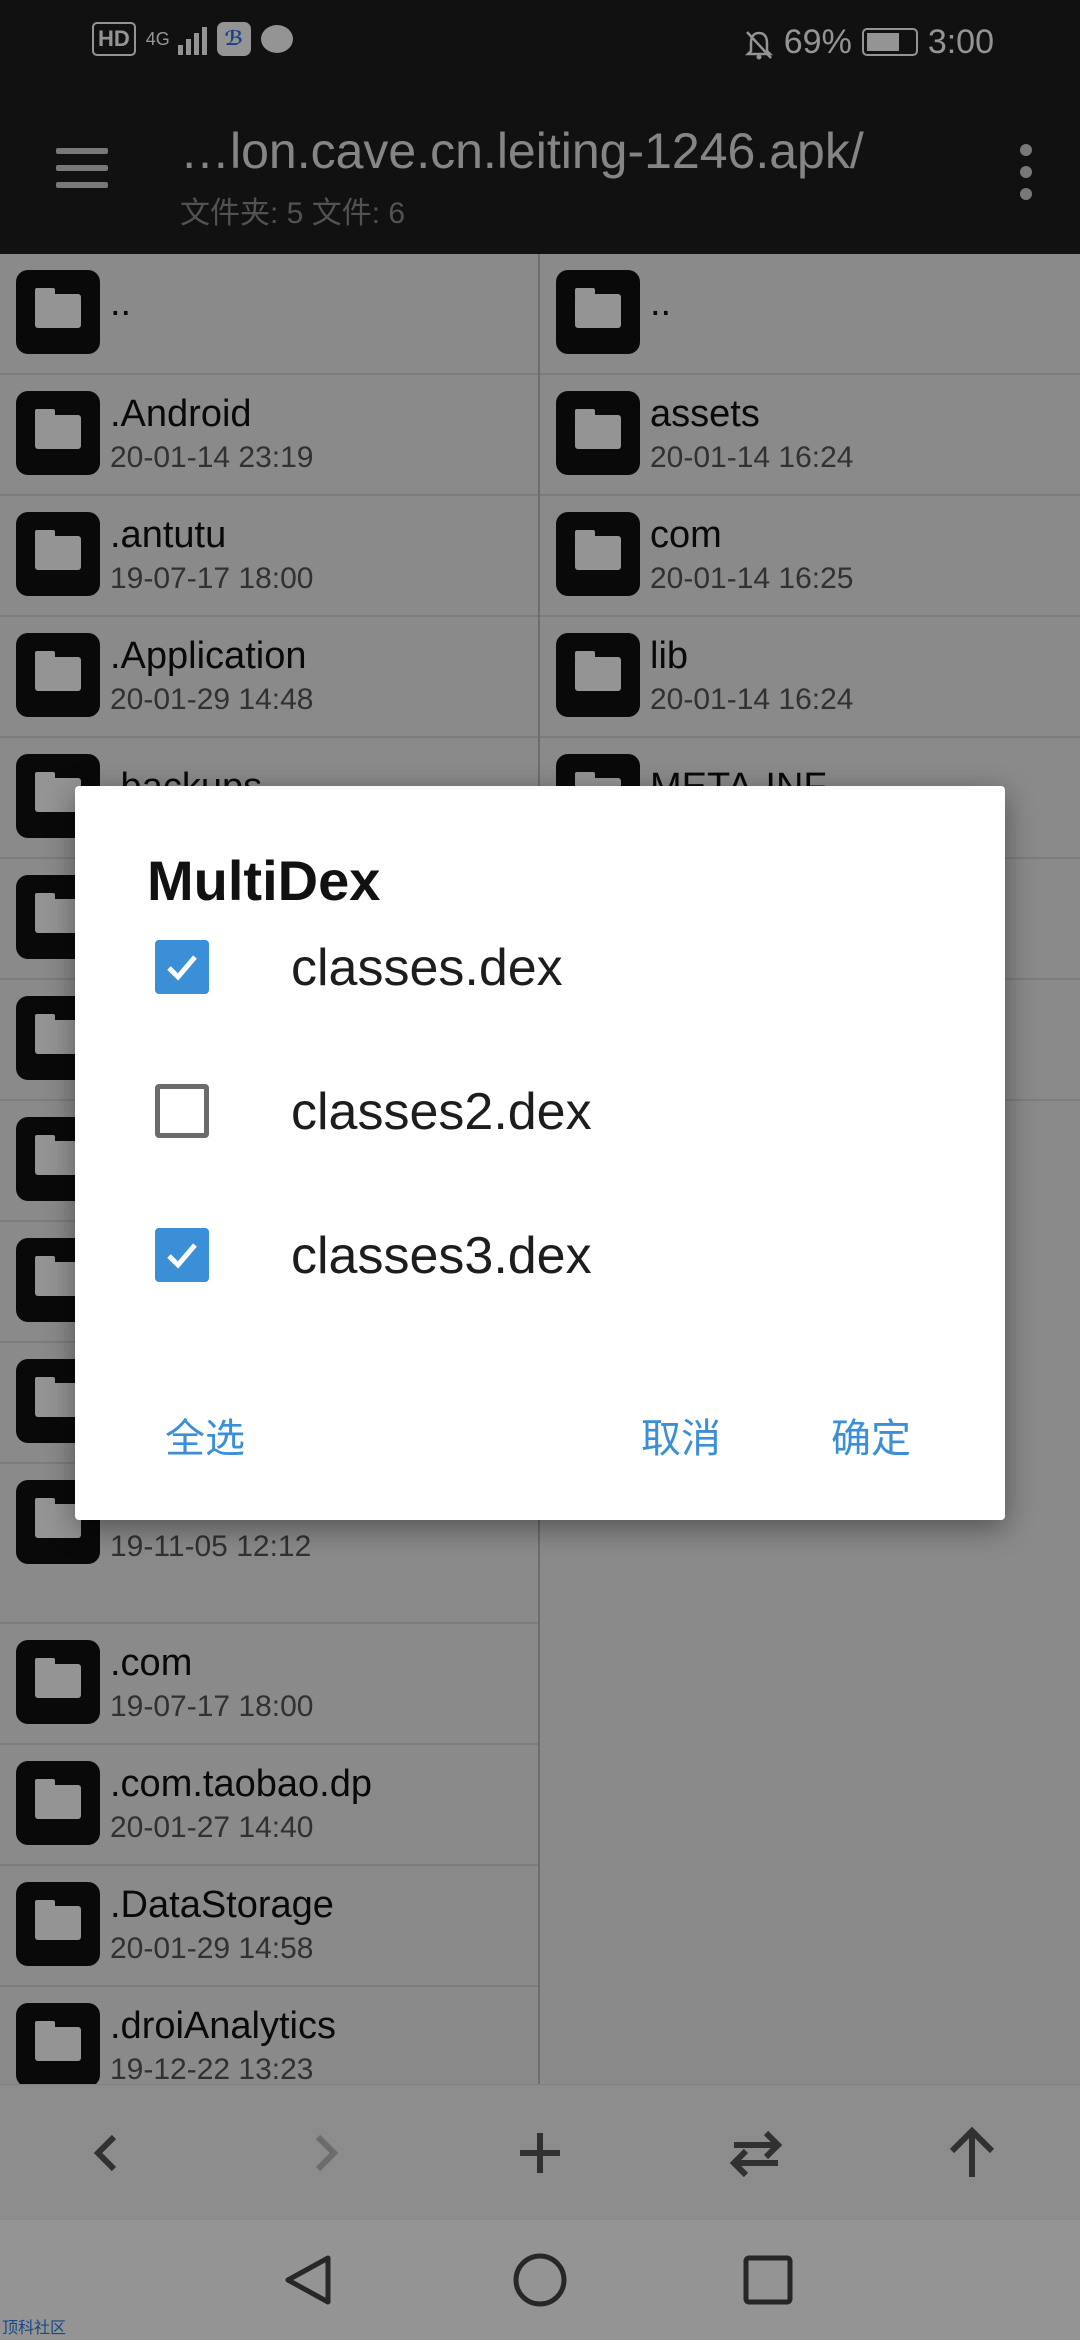 The width and height of the screenshot is (1080, 2340). I want to click on cancel-button: 取消, so click(681, 1435).